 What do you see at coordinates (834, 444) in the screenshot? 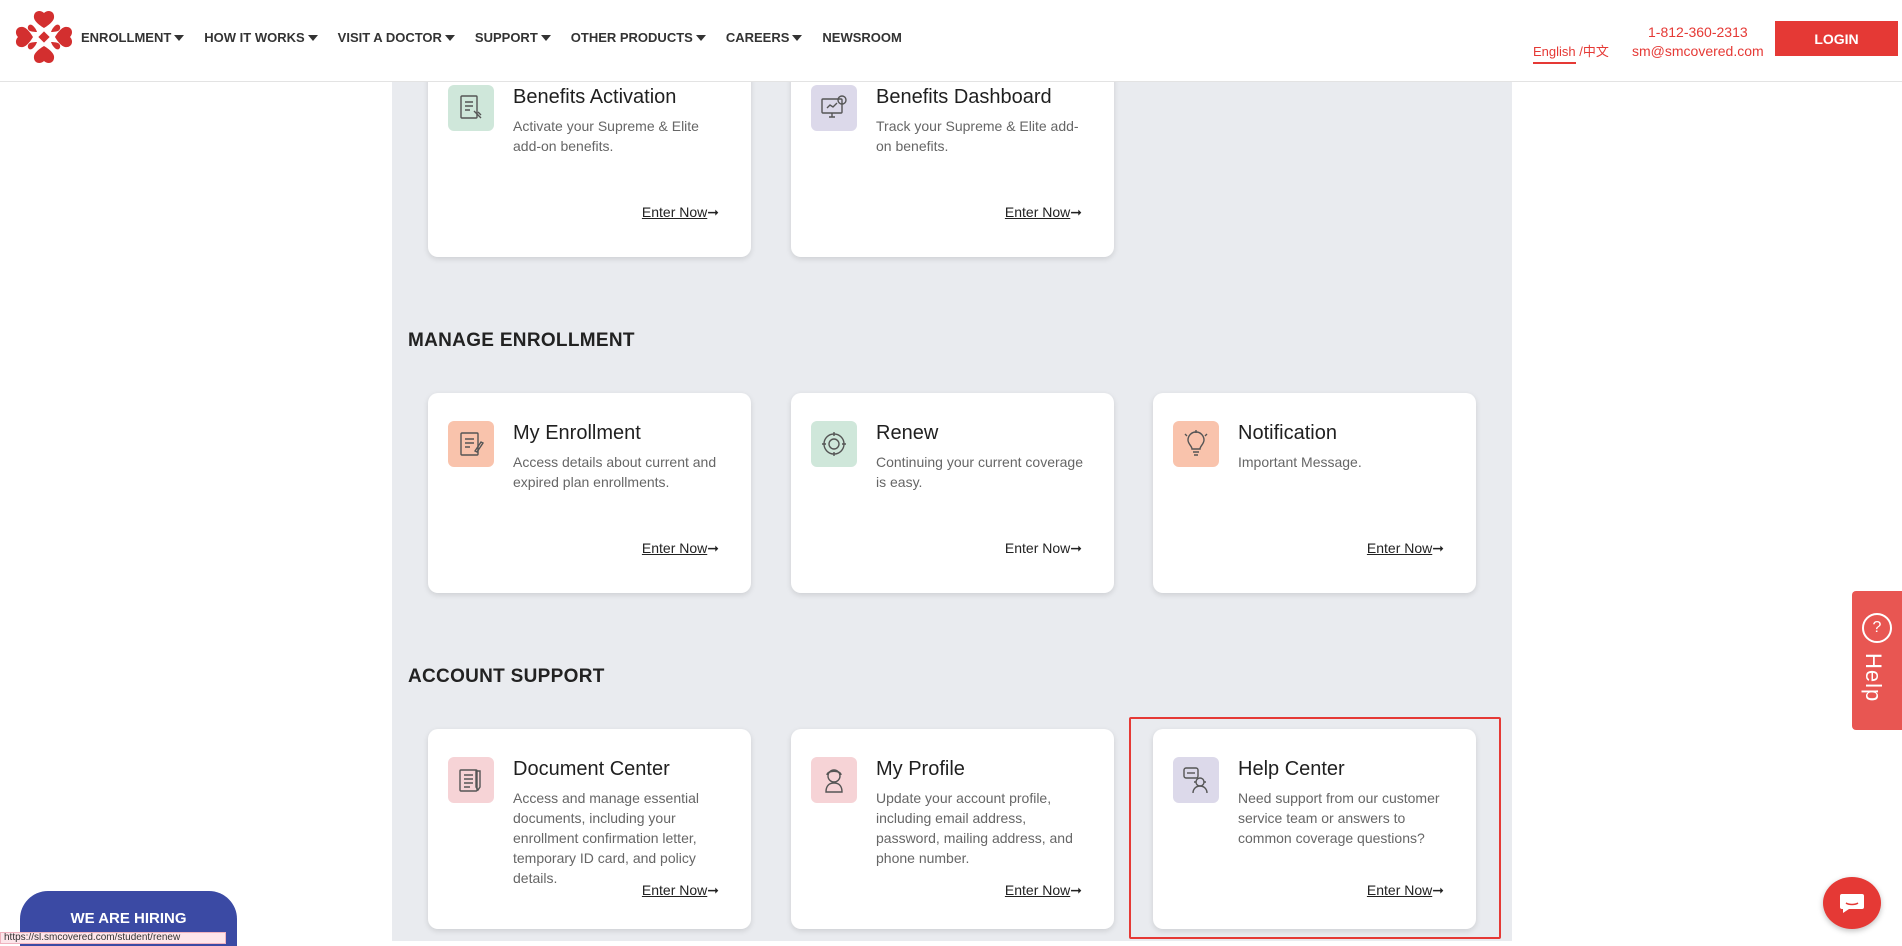
I see `renew-icon` at bounding box center [834, 444].